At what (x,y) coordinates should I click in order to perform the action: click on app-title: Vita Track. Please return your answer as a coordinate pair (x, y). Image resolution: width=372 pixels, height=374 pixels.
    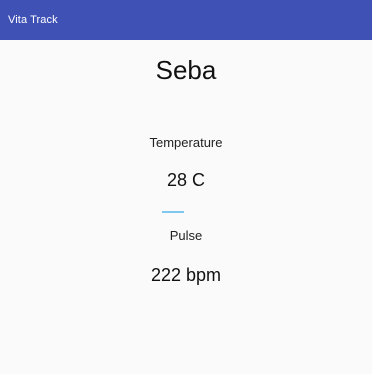
    Looking at the image, I should click on (33, 20).